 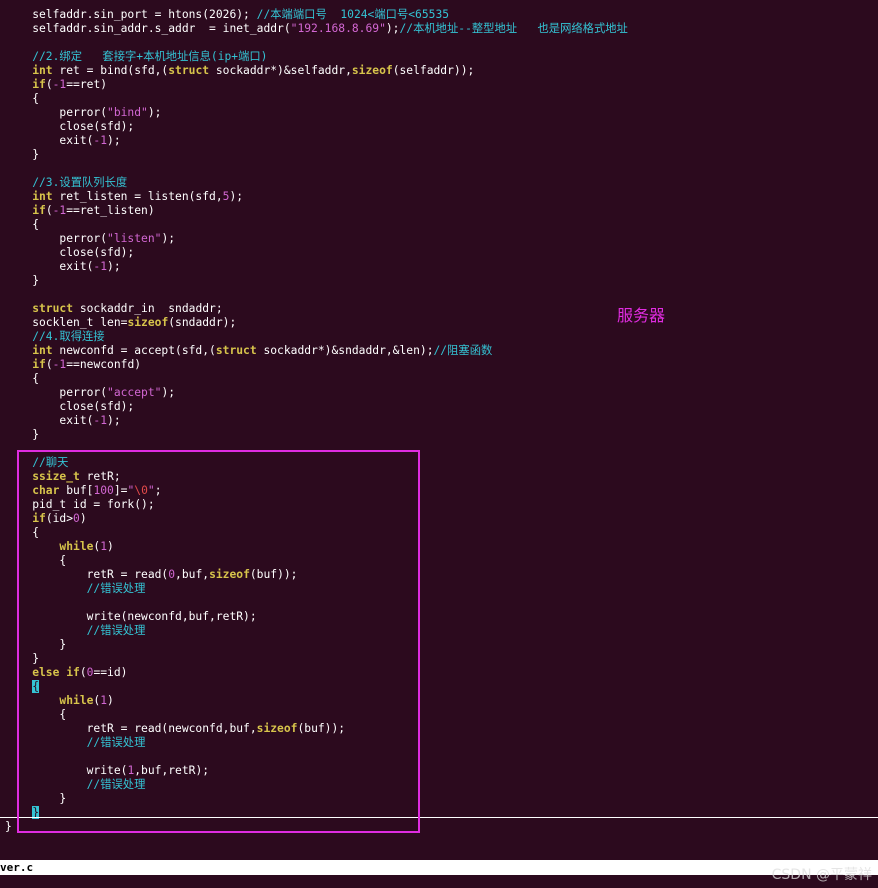 I want to click on code-line: //2.绑定 套接字+本机地址信息(ip+端口), so click(x=136, y=57).